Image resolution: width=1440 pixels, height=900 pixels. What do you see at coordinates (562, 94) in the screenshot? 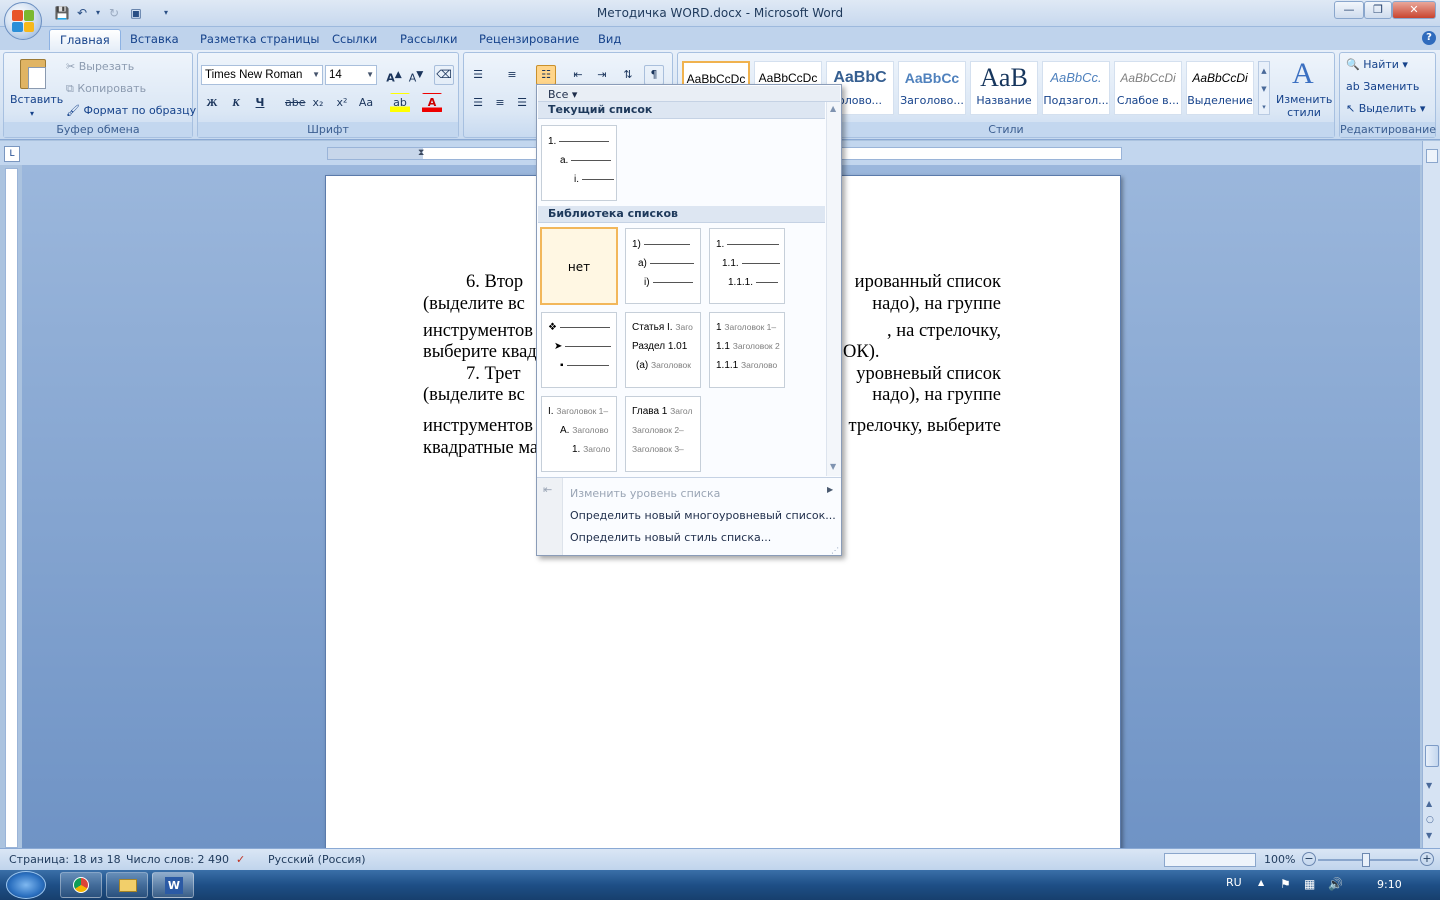
I see `filter-button: Все ▾` at bounding box center [562, 94].